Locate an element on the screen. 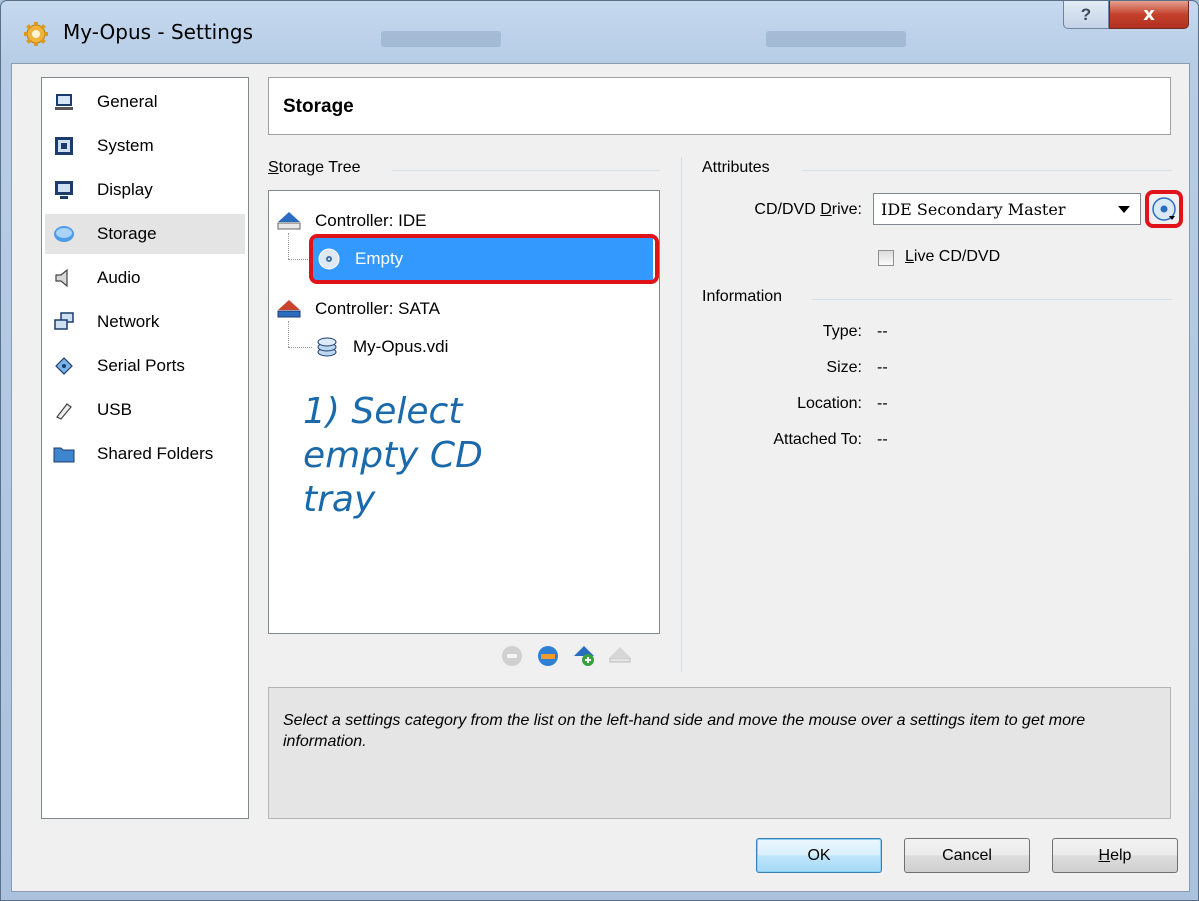  highlight-box-cd-button is located at coordinates (1164, 209).